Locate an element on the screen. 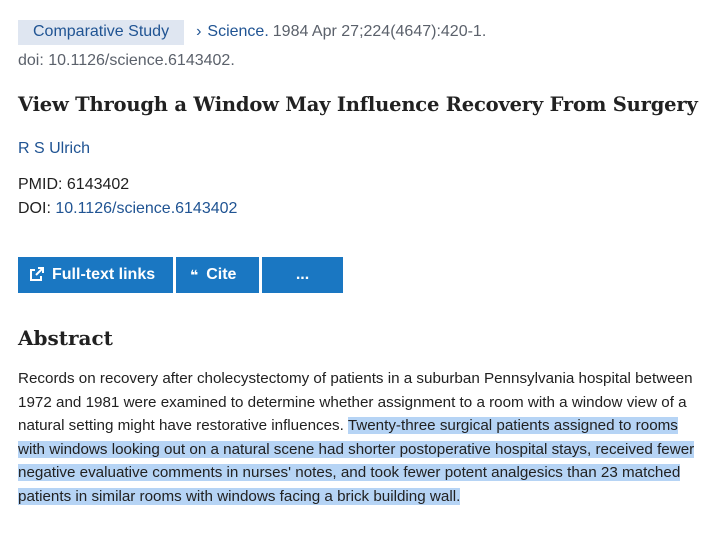  abstract-heading: Abstract is located at coordinates (65, 338).